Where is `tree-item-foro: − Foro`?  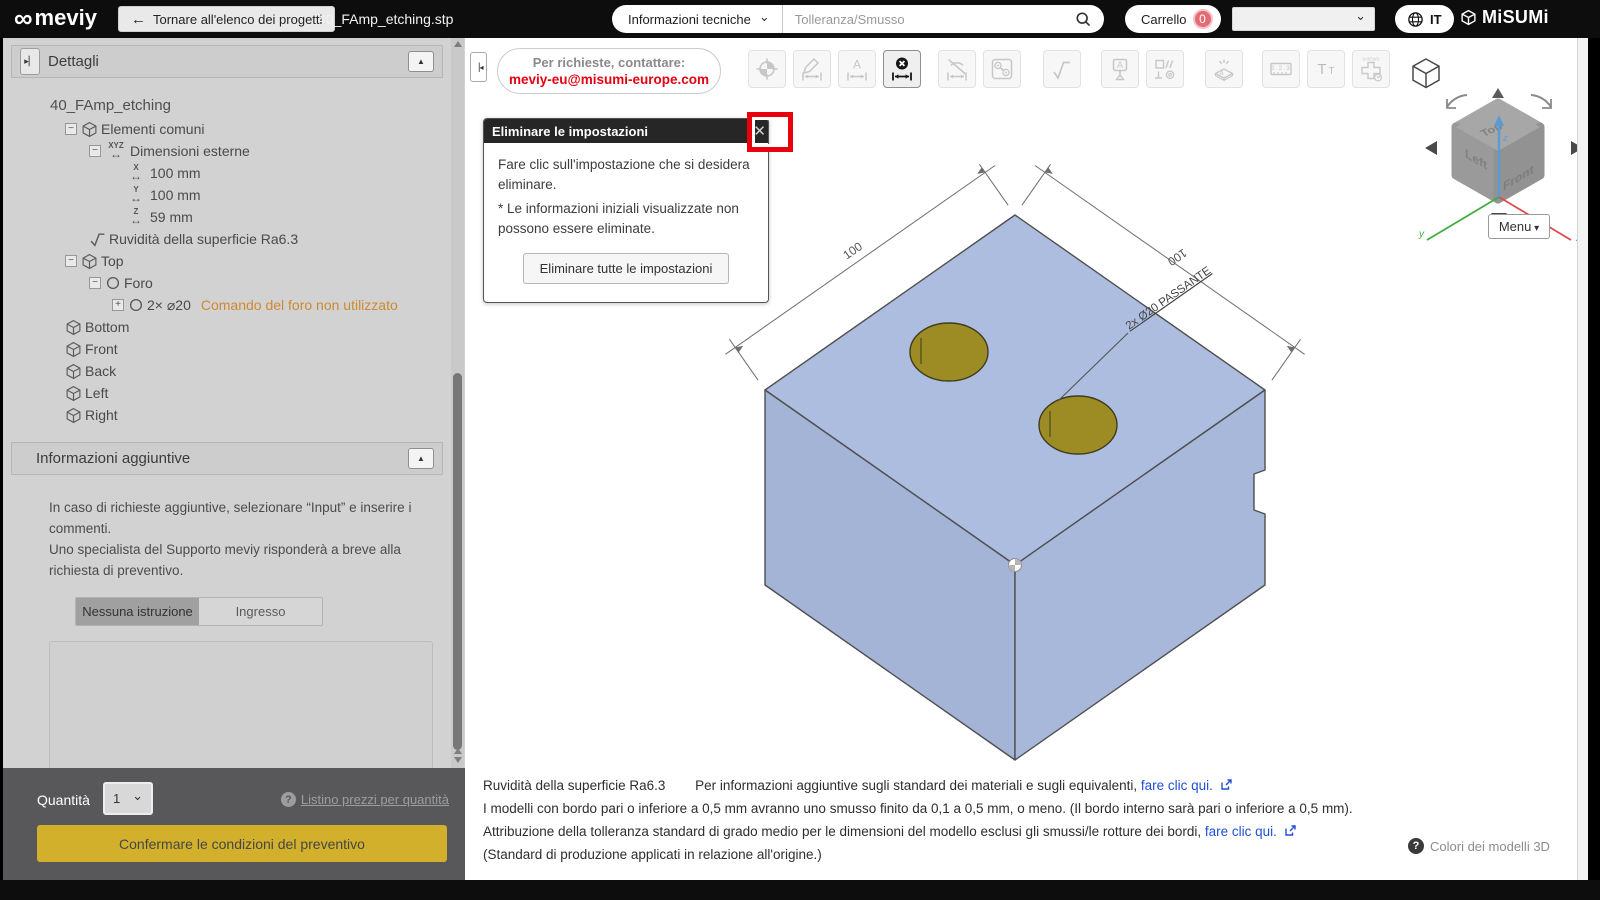
tree-item-foro: − Foro is located at coordinates (234, 283).